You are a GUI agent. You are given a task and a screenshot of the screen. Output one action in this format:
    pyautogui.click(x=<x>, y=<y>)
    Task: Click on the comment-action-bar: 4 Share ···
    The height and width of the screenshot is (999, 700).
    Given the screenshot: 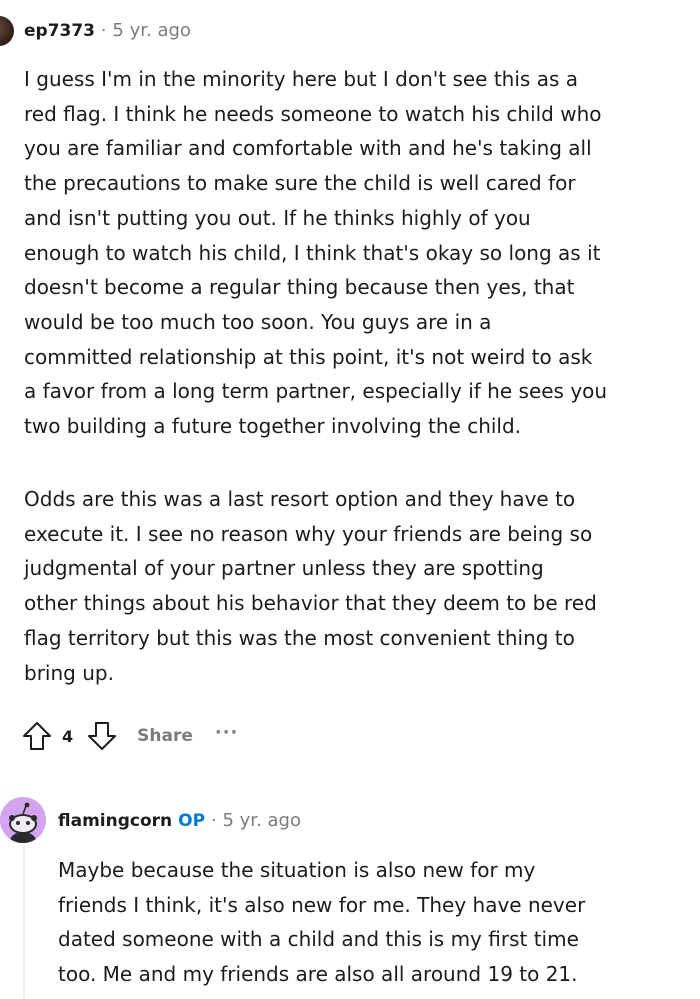 What is the action you would take?
    pyautogui.click(x=129, y=736)
    